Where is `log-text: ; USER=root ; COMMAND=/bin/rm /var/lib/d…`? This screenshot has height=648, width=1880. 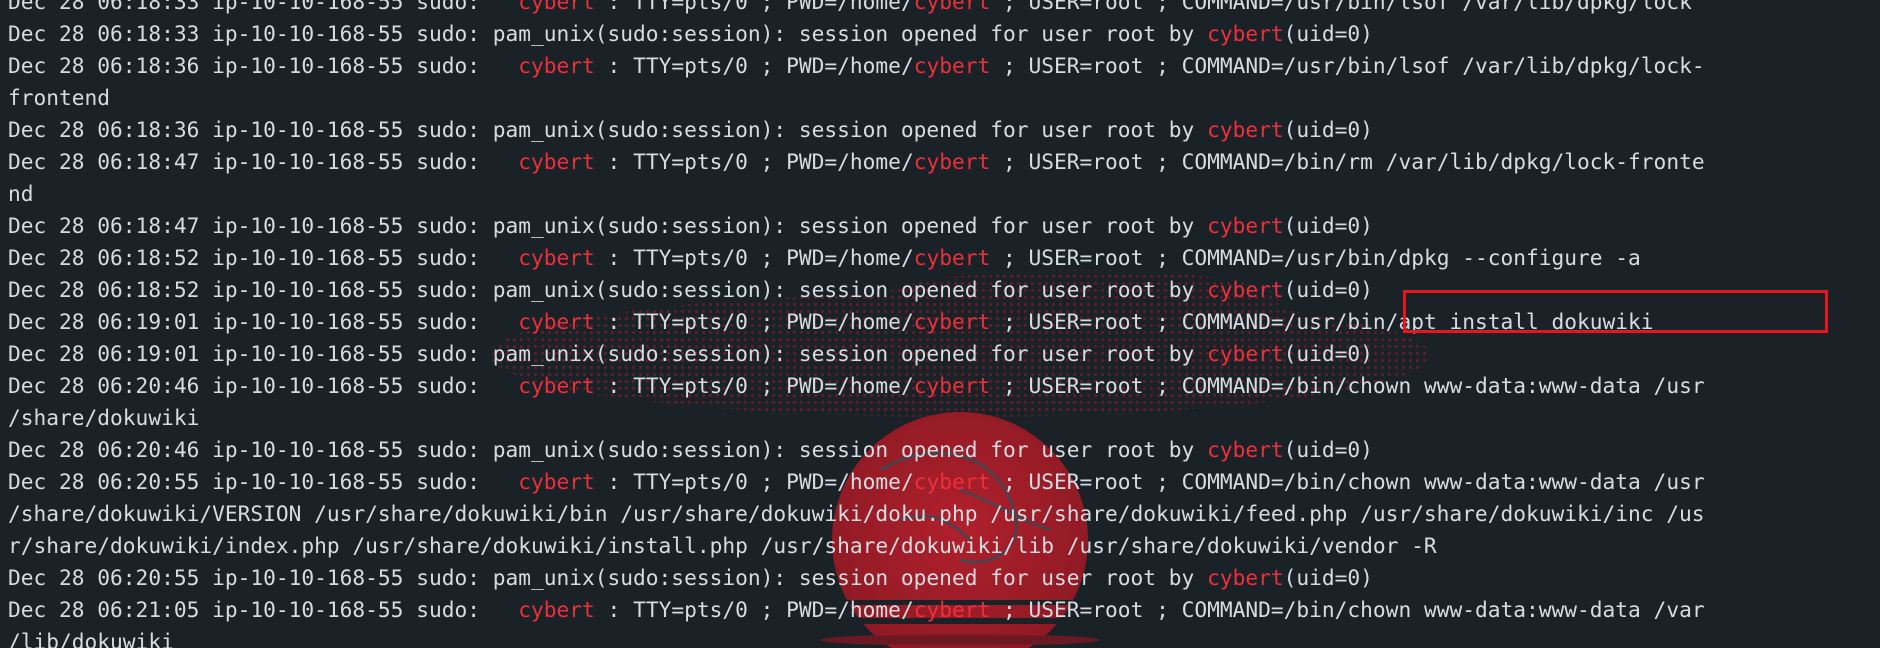
log-text: ; USER=root ; COMMAND=/bin/rm /var/lib/d… is located at coordinates (1347, 161).